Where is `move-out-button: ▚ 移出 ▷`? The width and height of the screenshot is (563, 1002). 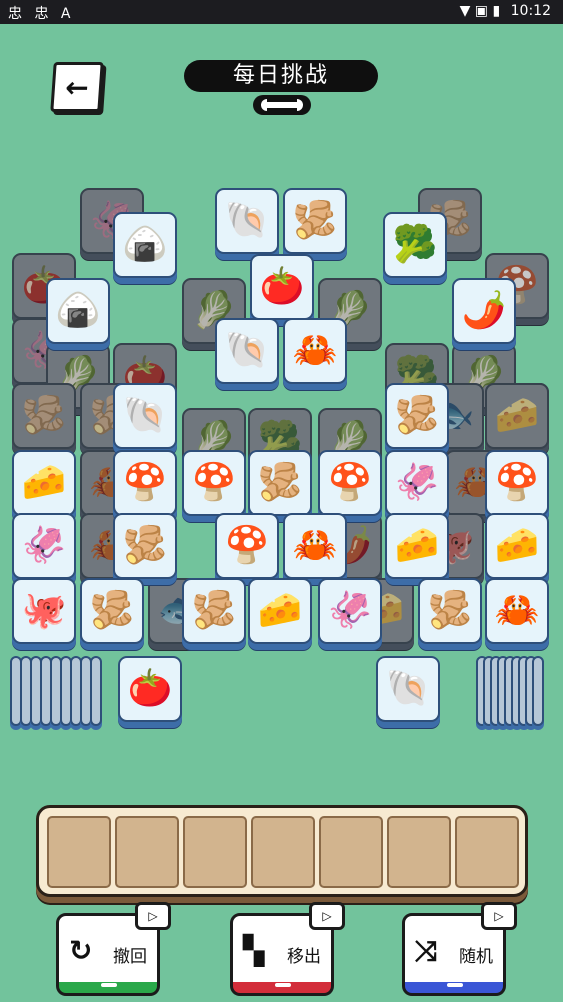
move-out-button: ▚ 移出 ▷ is located at coordinates (287, 949).